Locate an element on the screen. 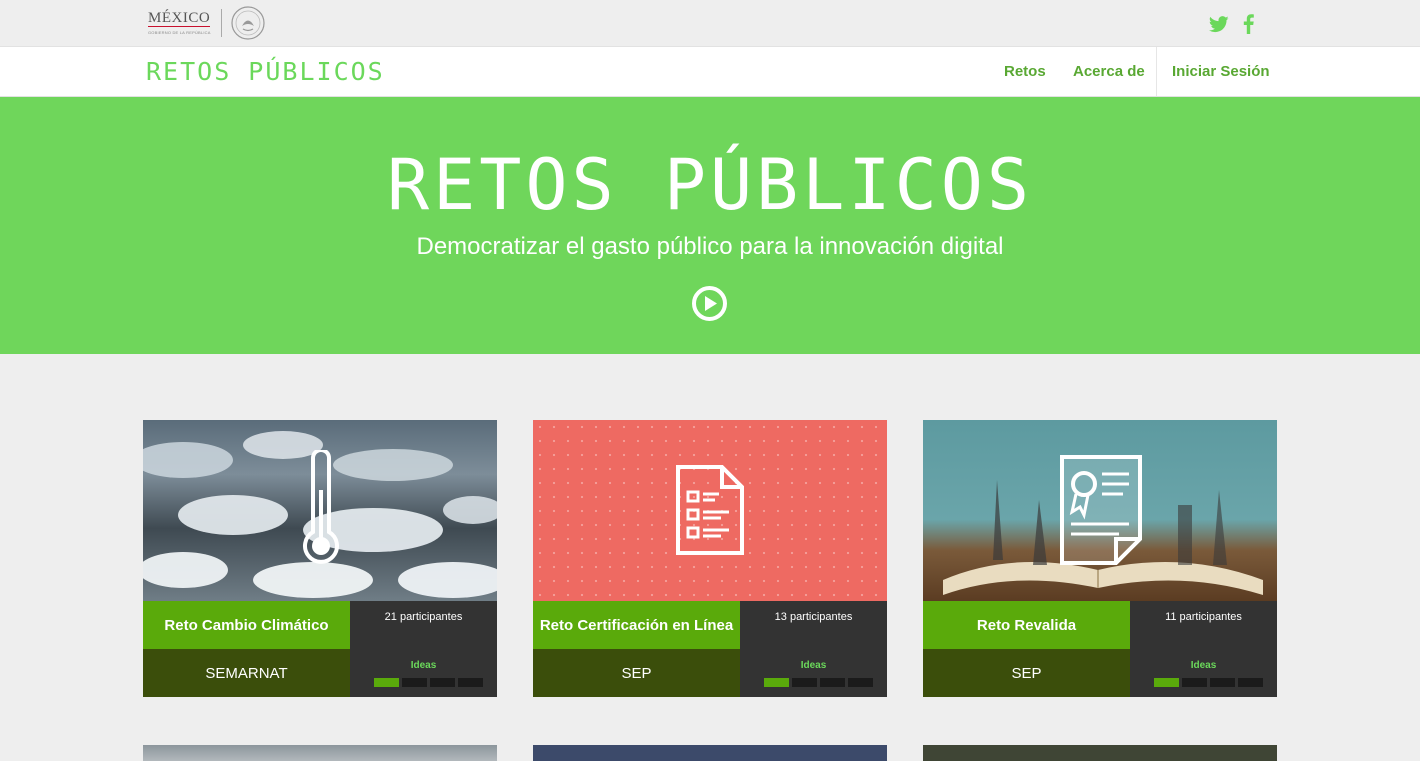 The height and width of the screenshot is (761, 1420). gov-separator is located at coordinates (221, 23).